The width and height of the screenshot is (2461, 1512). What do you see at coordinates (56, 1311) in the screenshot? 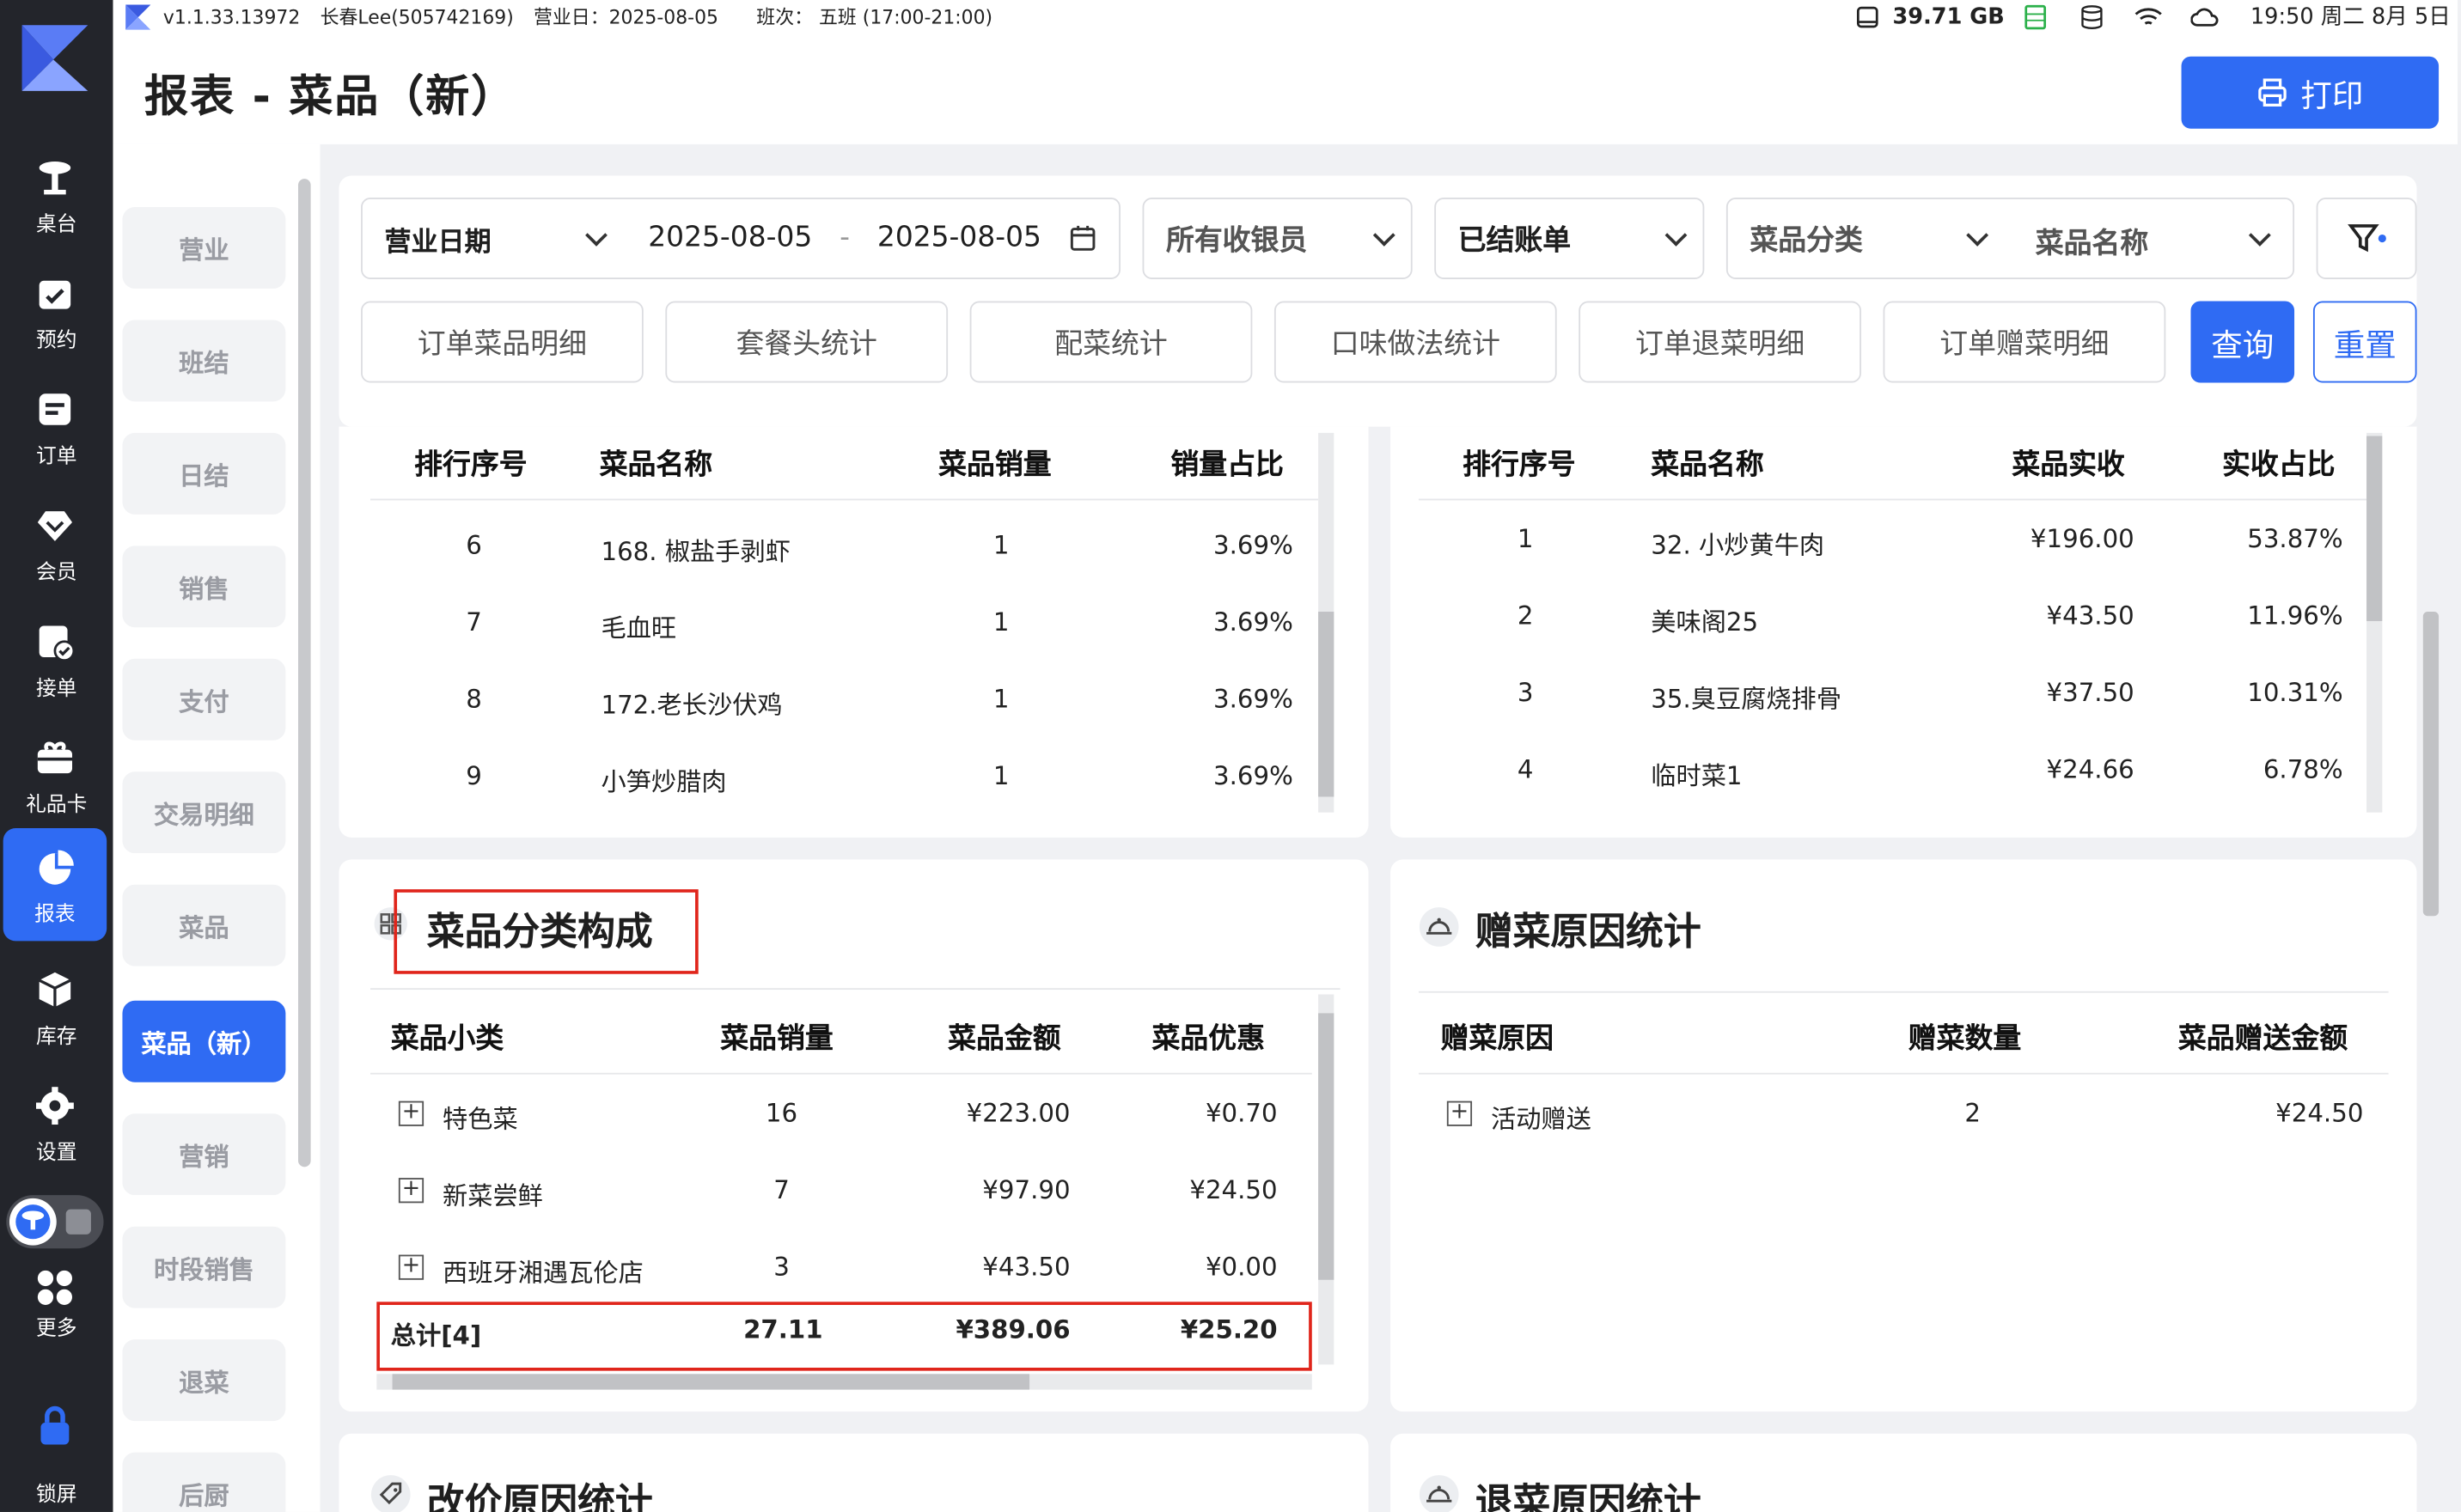
I see `nav-more: 更多` at bounding box center [56, 1311].